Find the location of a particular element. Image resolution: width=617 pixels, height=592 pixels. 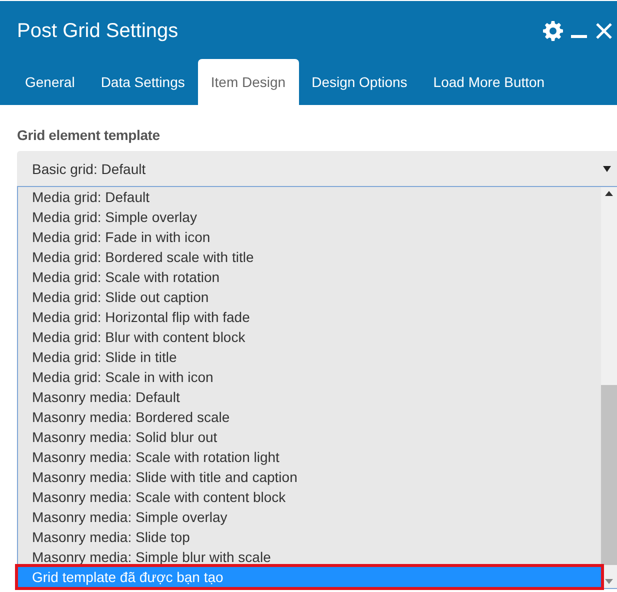

option-item: Masonry media: Scale with rotation light is located at coordinates (309, 457).